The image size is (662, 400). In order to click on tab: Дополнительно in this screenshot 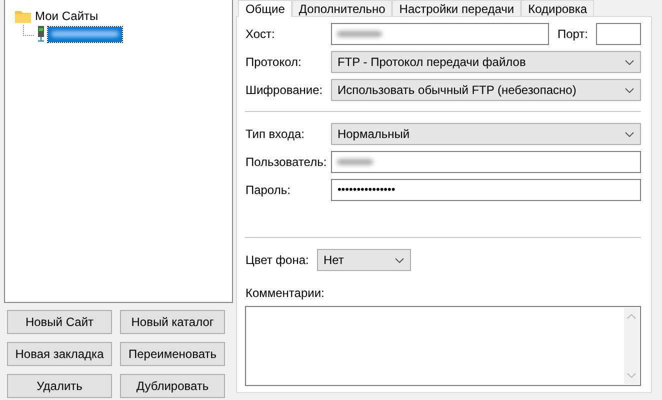, I will do `click(342, 8)`.